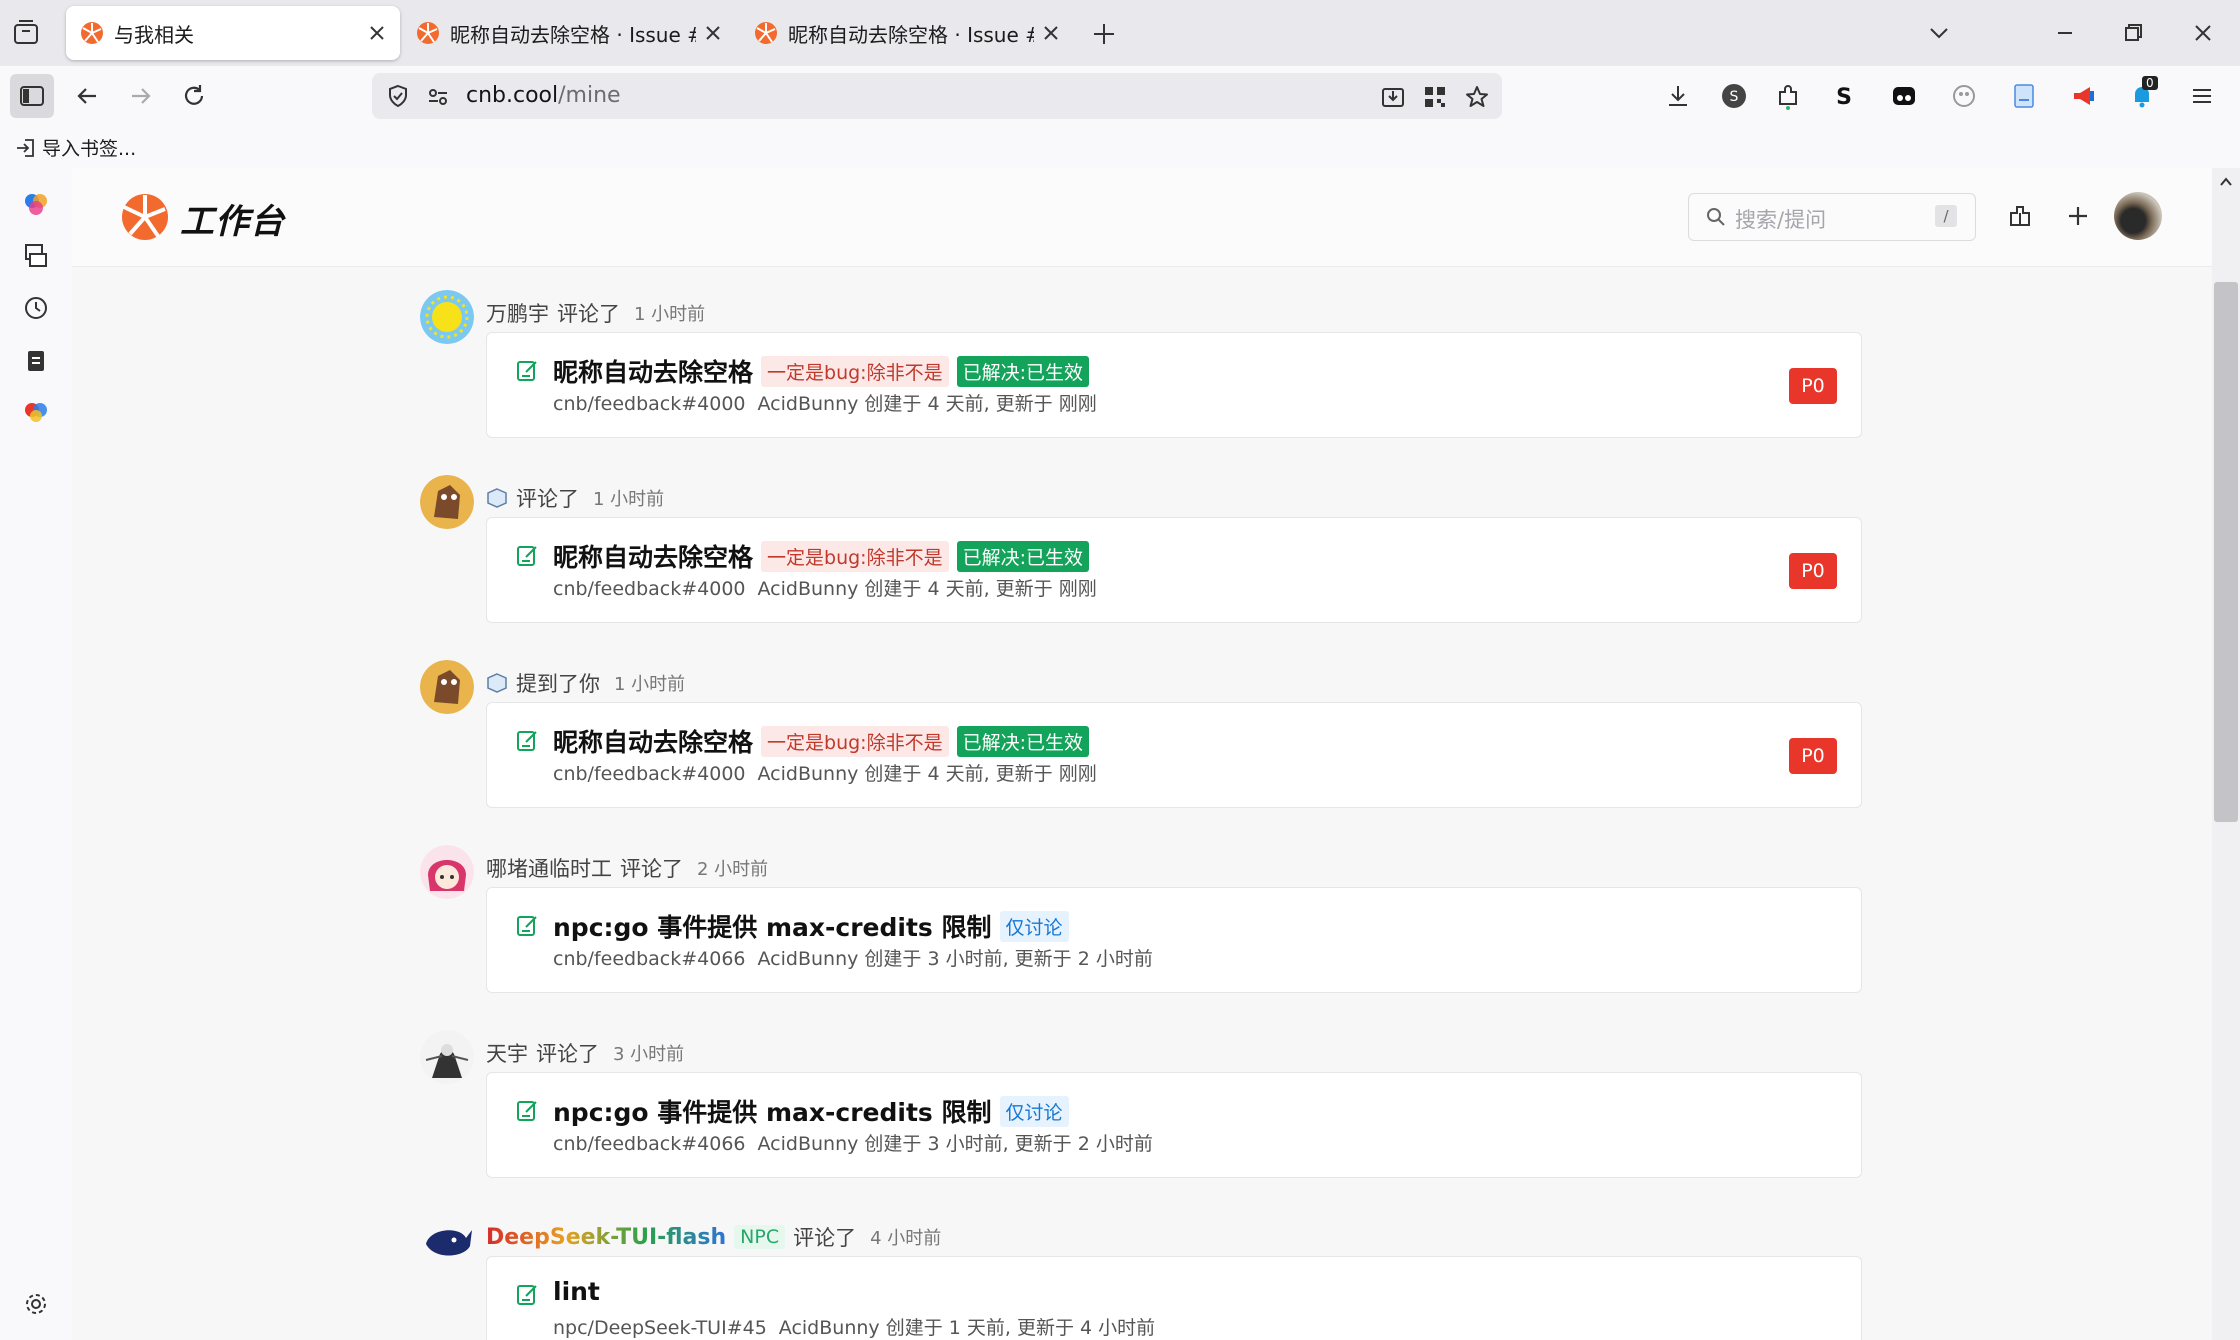  What do you see at coordinates (2202, 96) in the screenshot?
I see `hamburger-menu-icon` at bounding box center [2202, 96].